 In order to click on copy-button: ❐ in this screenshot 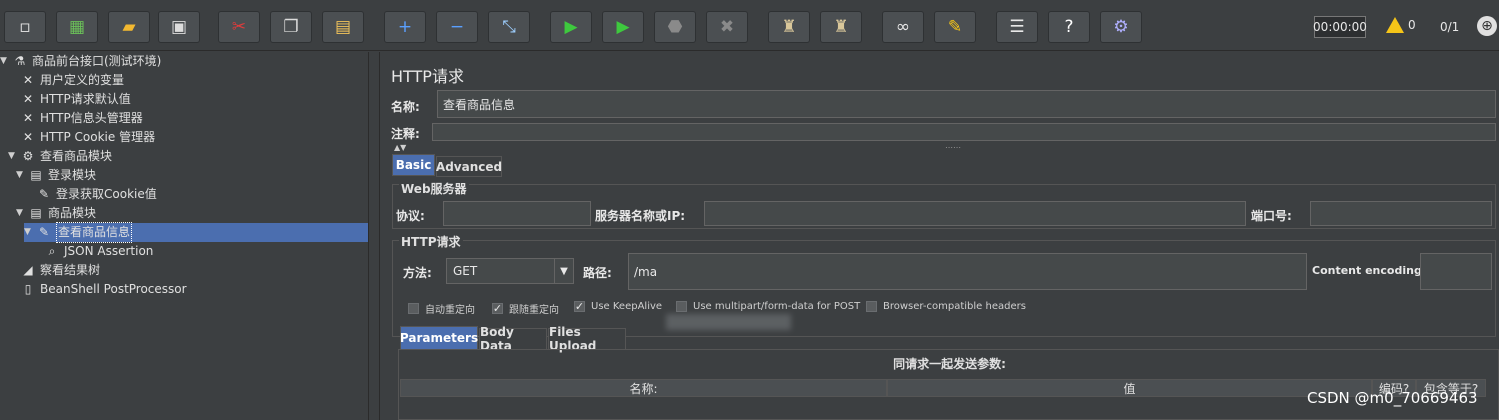, I will do `click(291, 27)`.